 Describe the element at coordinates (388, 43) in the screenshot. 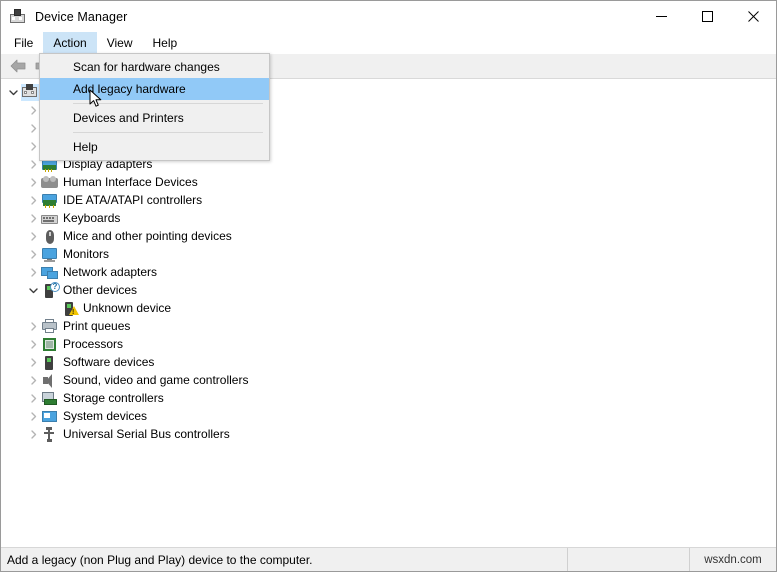

I see `menu-bar: File Action View Help` at that location.